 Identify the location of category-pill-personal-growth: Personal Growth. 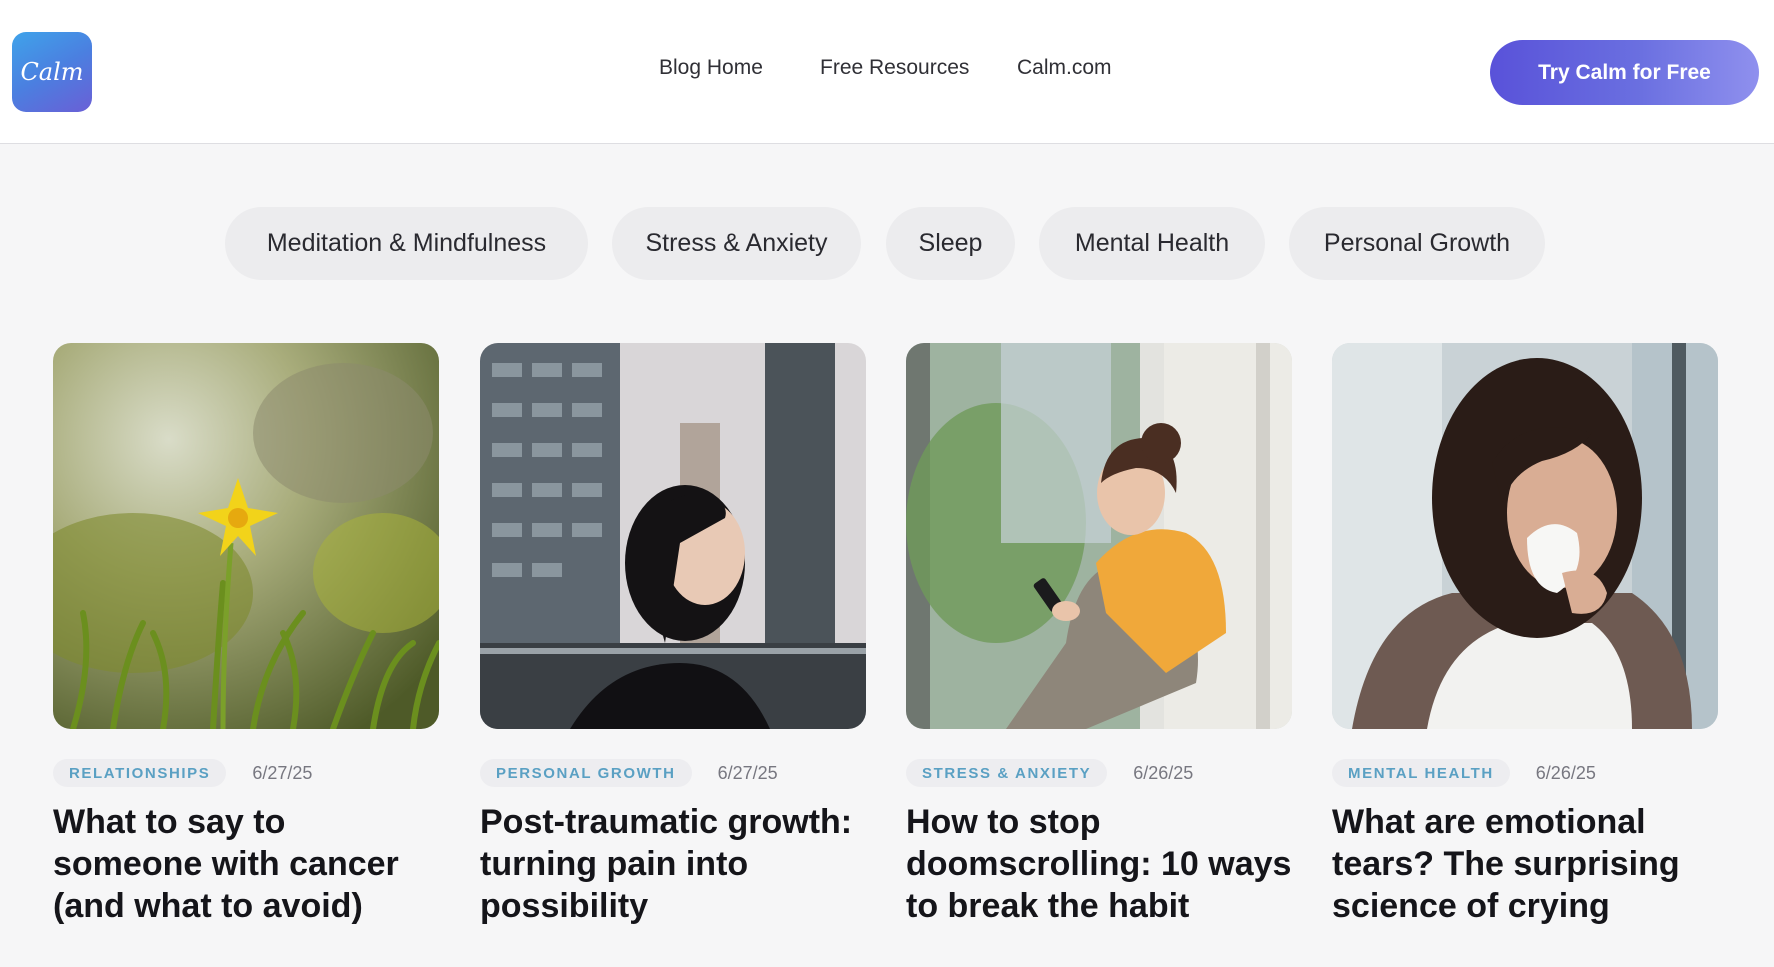
(1417, 243).